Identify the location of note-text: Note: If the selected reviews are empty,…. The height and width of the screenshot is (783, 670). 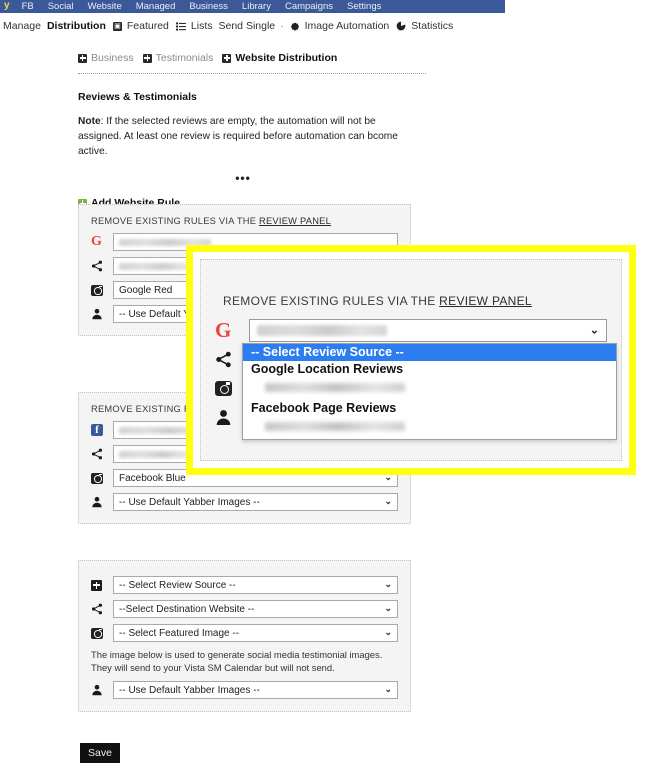
(243, 137).